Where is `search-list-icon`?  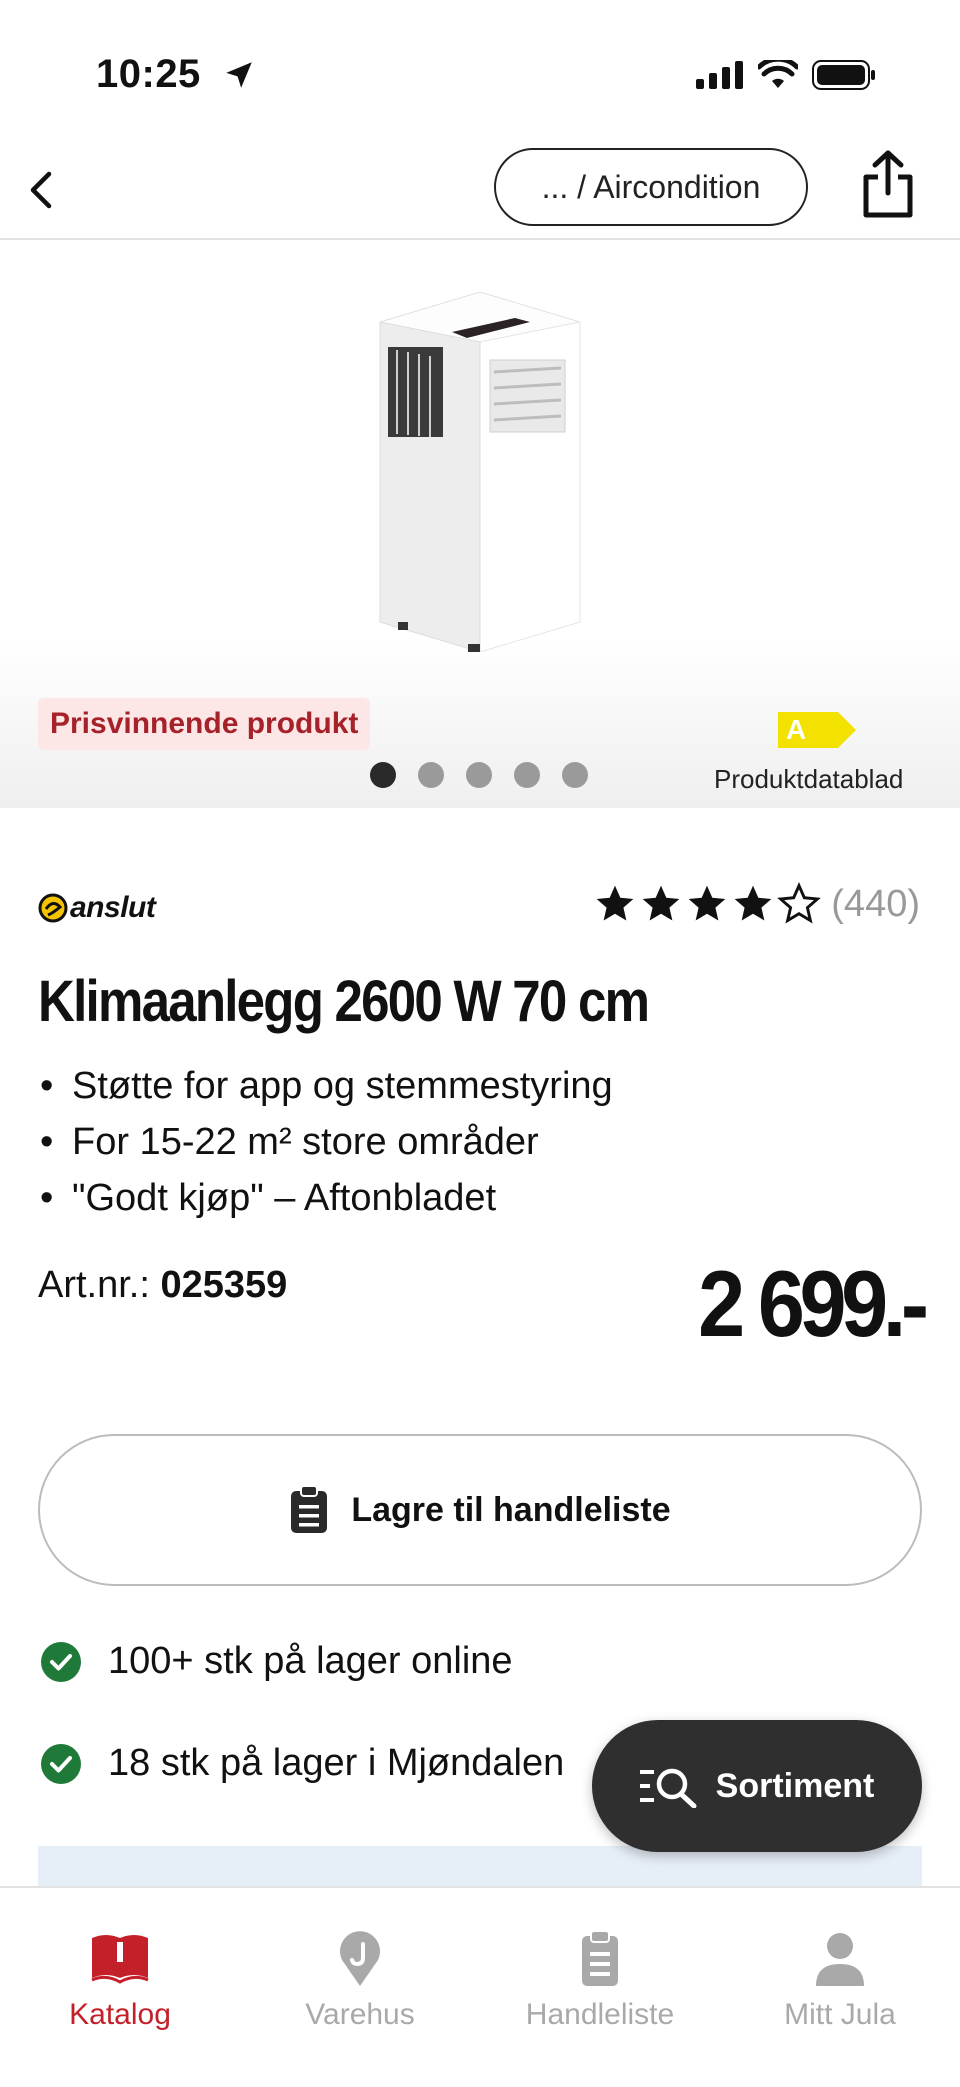
search-list-icon is located at coordinates (668, 1788).